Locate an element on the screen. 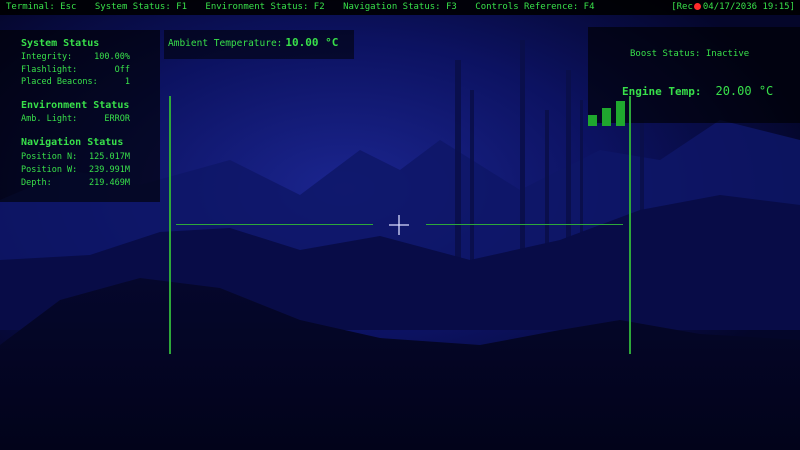 This screenshot has width=800, height=450. ambient-temperature-label: Ambient Temperature: is located at coordinates (225, 43).